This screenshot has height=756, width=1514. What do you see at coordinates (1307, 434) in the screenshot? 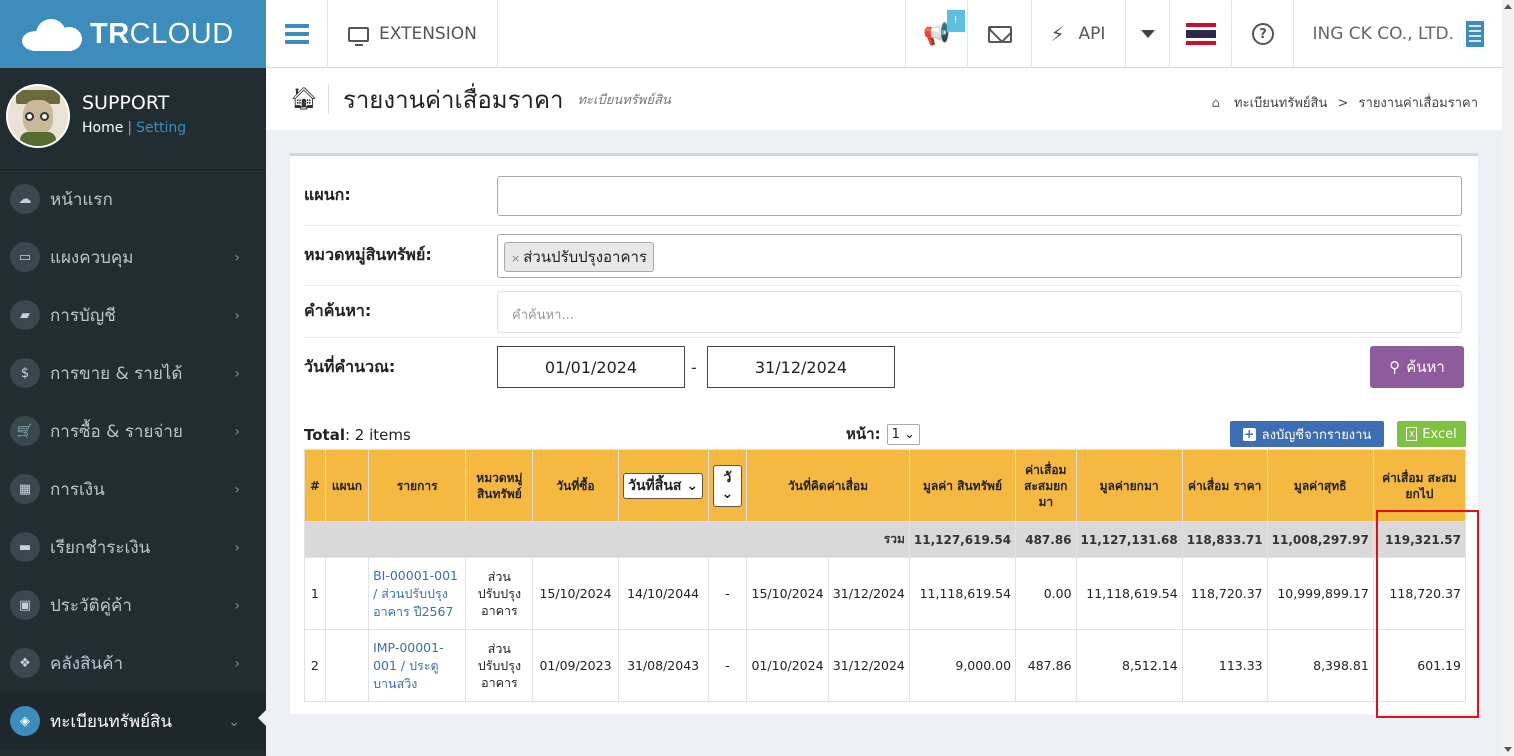
I see `post-from-report-button: + ลงบัญชีจากรายงาน` at bounding box center [1307, 434].